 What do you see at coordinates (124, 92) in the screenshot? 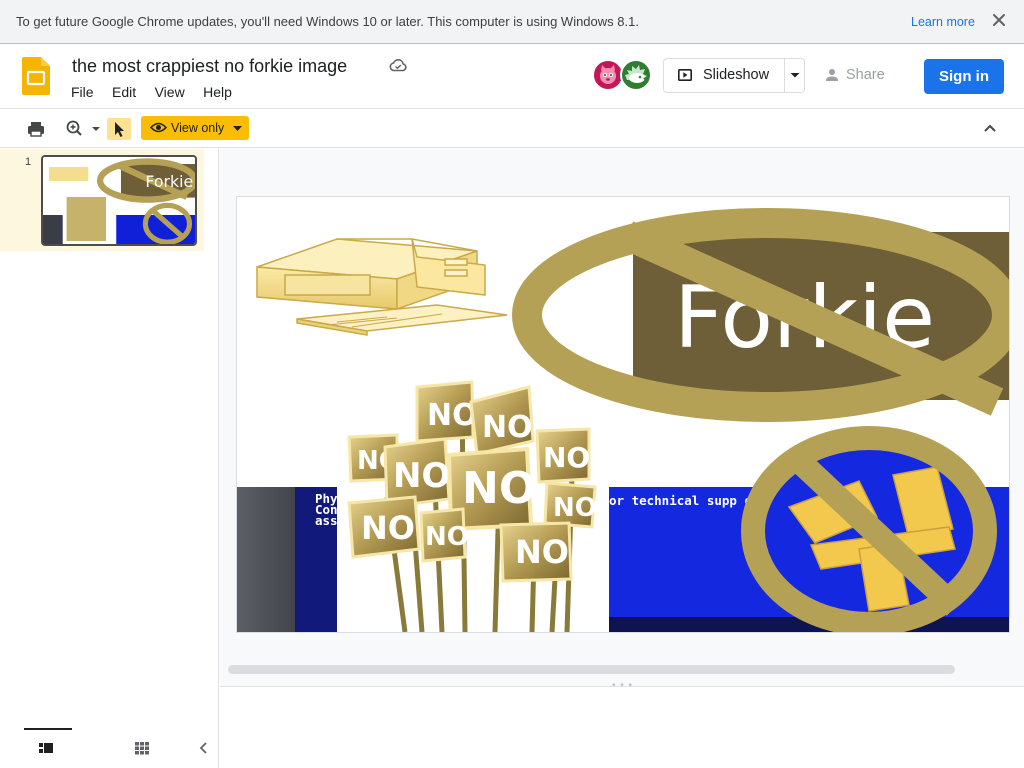
I see `menu-edit: Edit` at bounding box center [124, 92].